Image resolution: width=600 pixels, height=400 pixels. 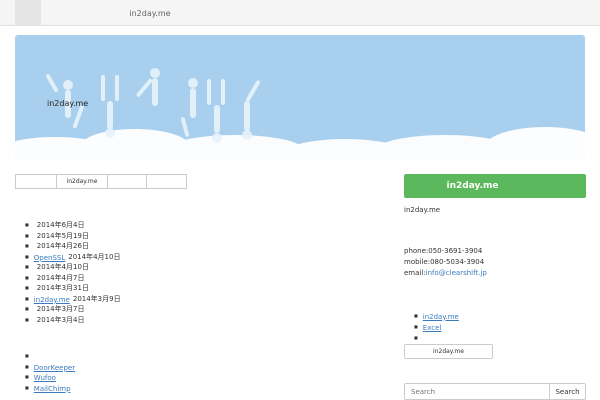 What do you see at coordinates (436, 337) in the screenshot?
I see `sidebar-link-item` at bounding box center [436, 337].